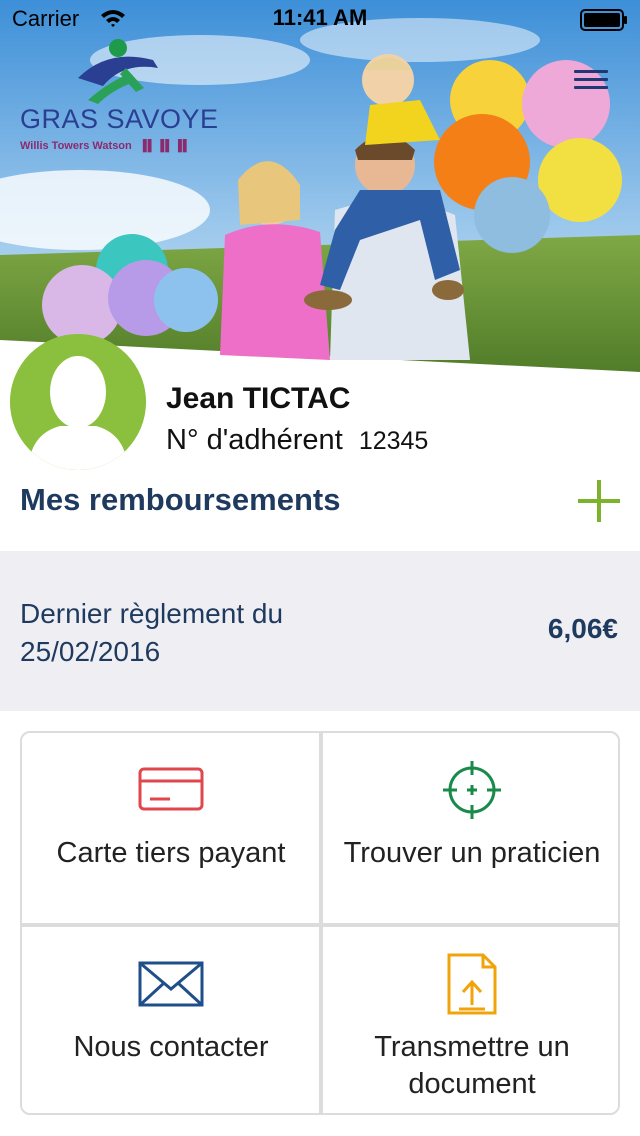 This screenshot has width=640, height=1136. I want to click on grid-divider-horizontal, so click(320, 925).